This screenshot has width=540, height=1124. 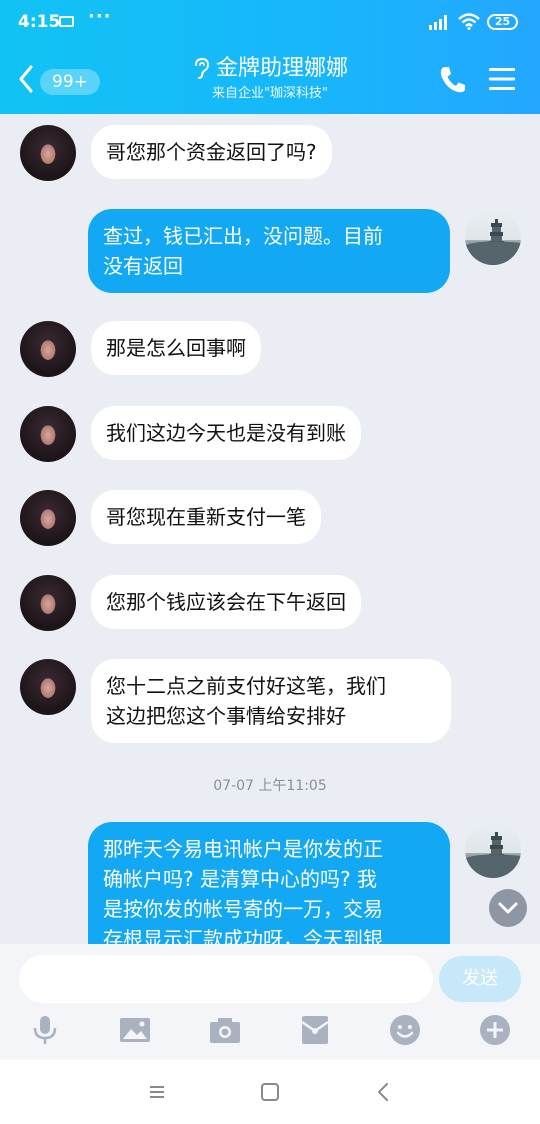 I want to click on screen-record-icon, so click(x=66, y=21).